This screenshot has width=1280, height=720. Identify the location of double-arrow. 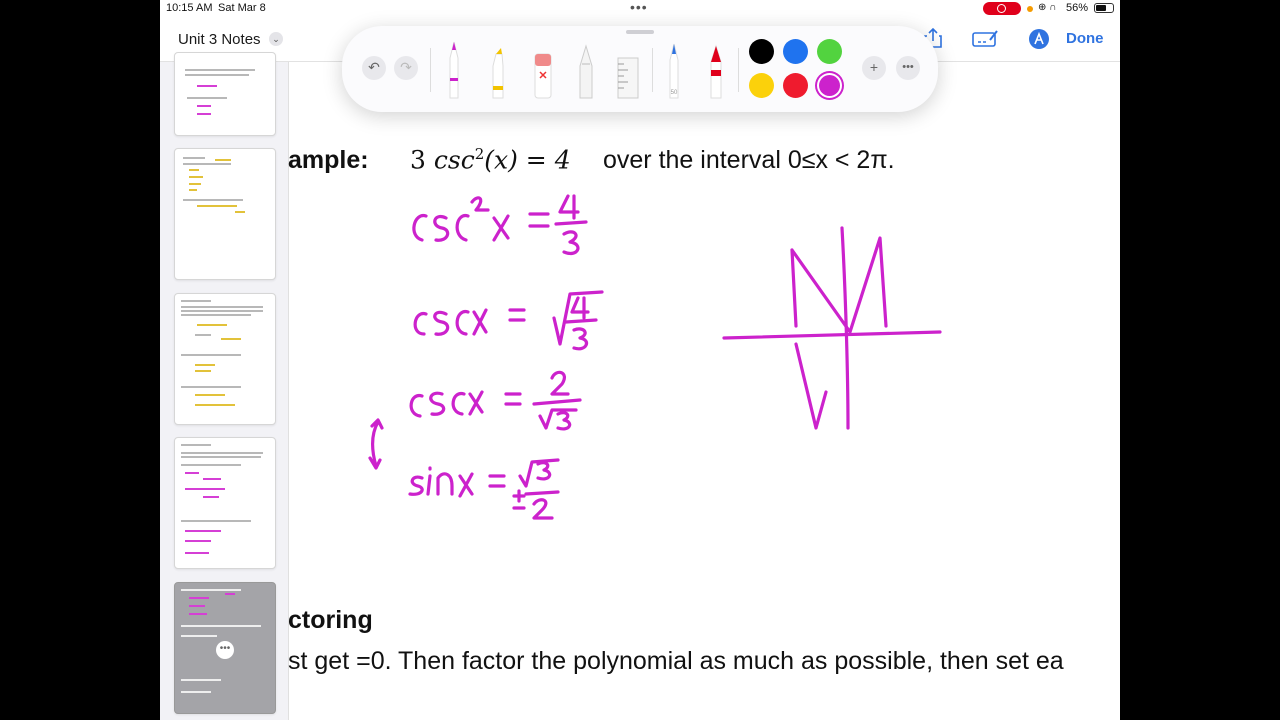
(376, 444).